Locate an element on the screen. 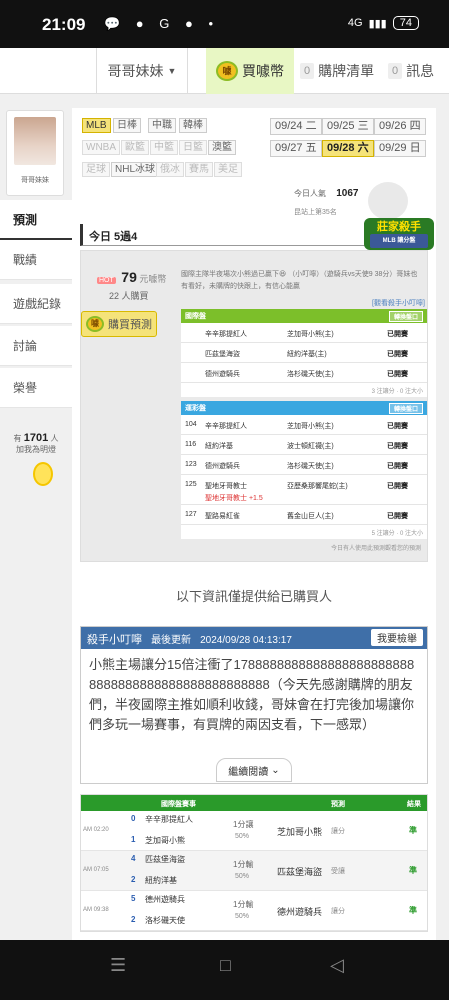 This screenshot has width=449, height=1000. champion-badge: 莊家殺手 MLB 讓分盤 is located at coordinates (399, 234).